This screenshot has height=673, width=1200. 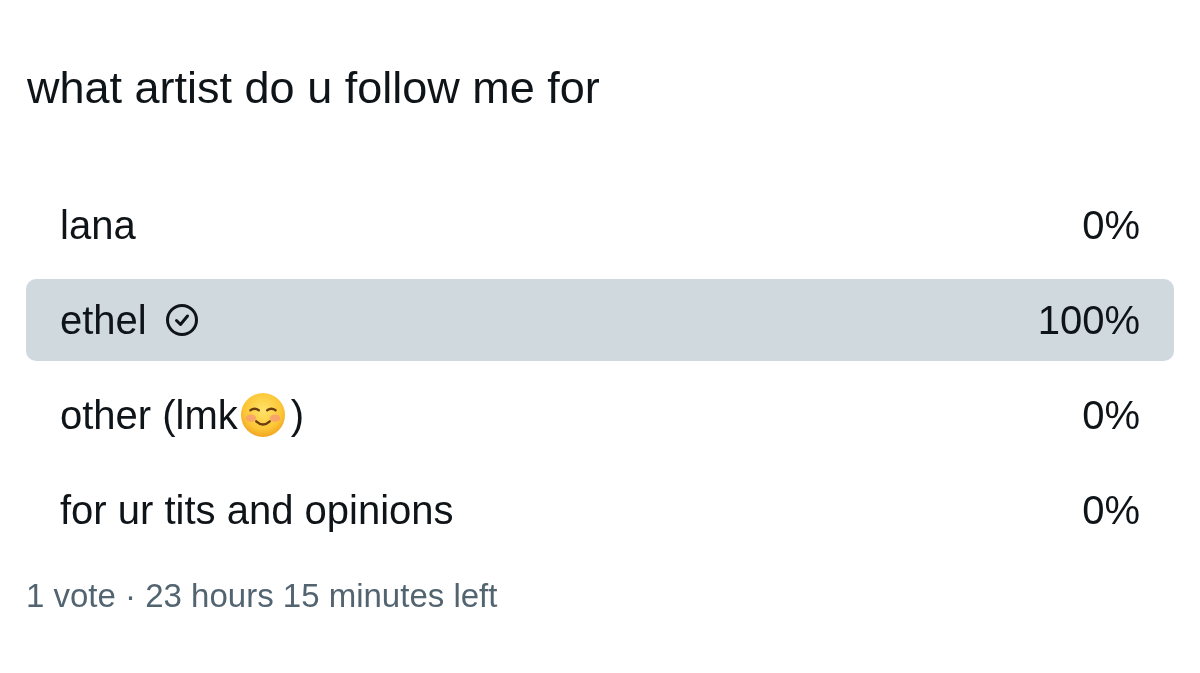 I want to click on option-label: lana, so click(x=98, y=225).